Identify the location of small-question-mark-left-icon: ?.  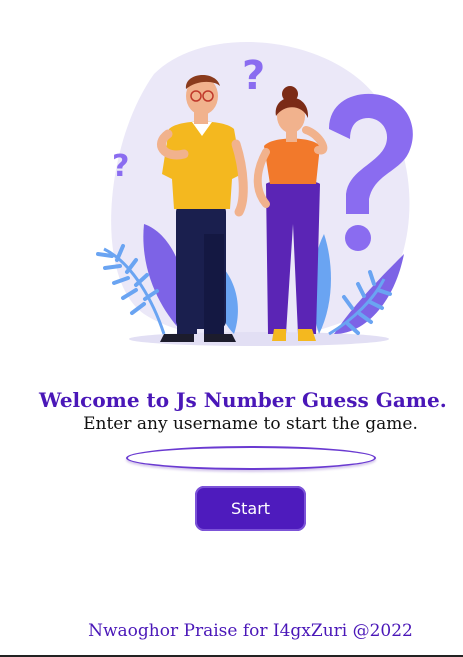
(120, 166).